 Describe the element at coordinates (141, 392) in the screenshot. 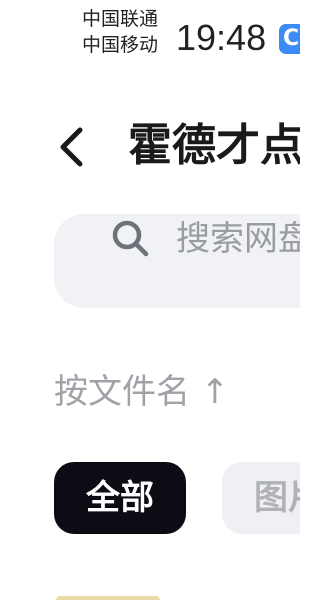

I see `sort-by-filename-toggle: 按文件名 ↑` at that location.